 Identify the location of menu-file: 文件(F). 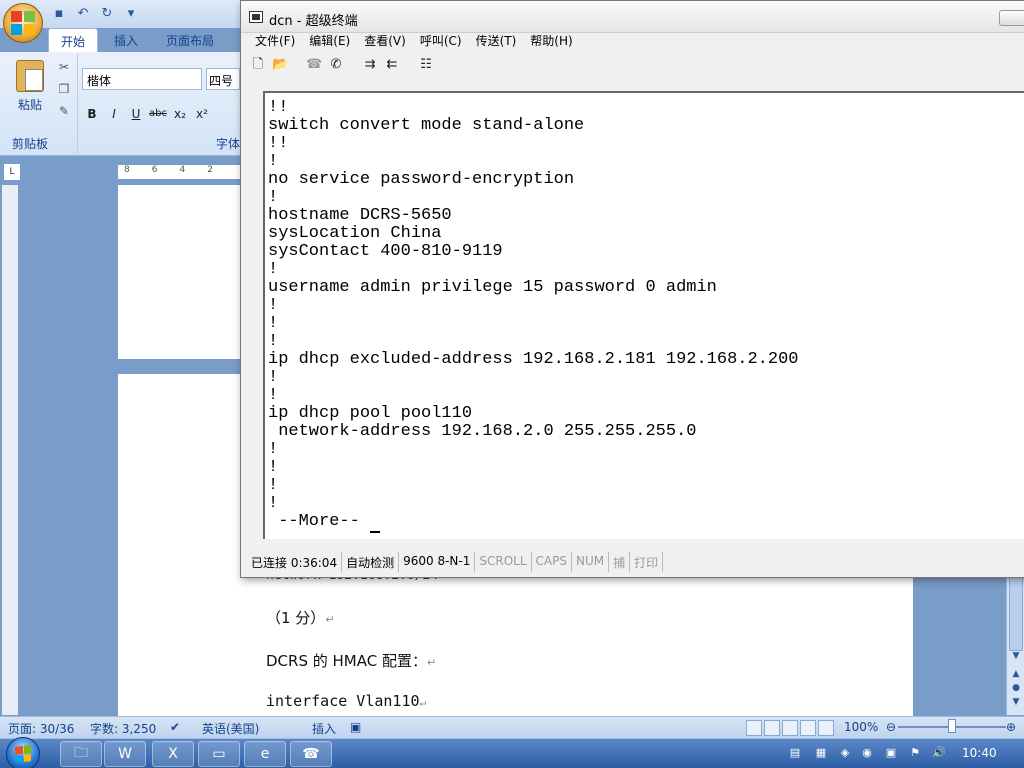
(275, 42).